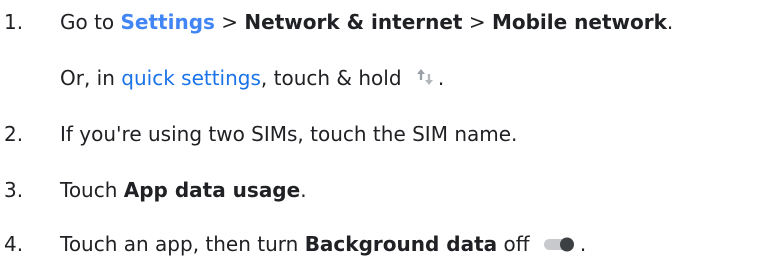 This screenshot has width=782, height=264. What do you see at coordinates (14, 244) in the screenshot?
I see `step-number: 4.` at bounding box center [14, 244].